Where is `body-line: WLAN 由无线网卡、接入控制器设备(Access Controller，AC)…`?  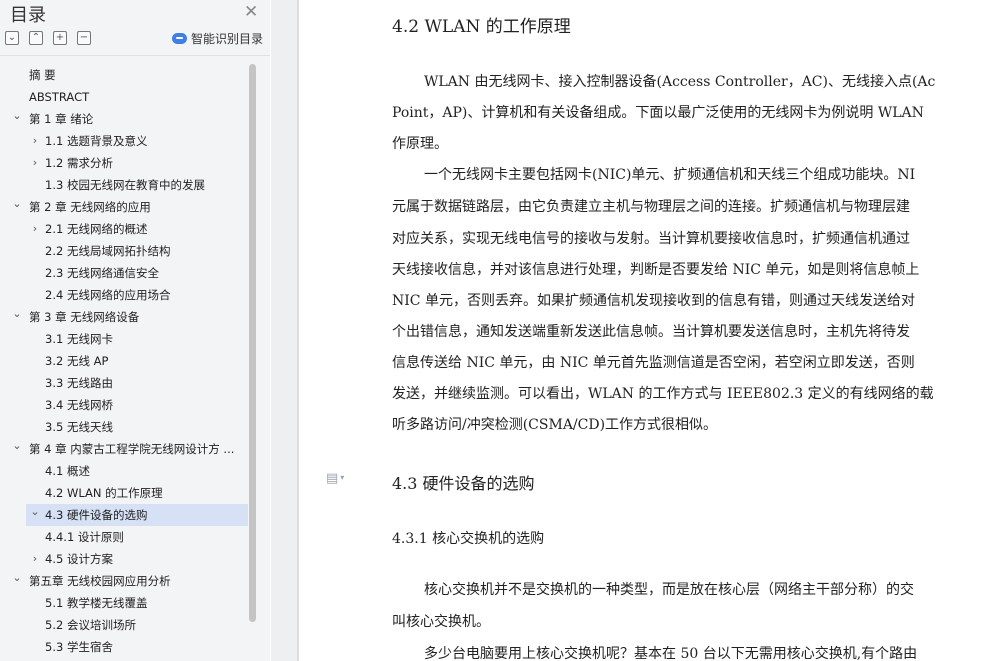 body-line: WLAN 由无线网卡、接入控制器设备(Access Controller，AC)… is located at coordinates (680, 82).